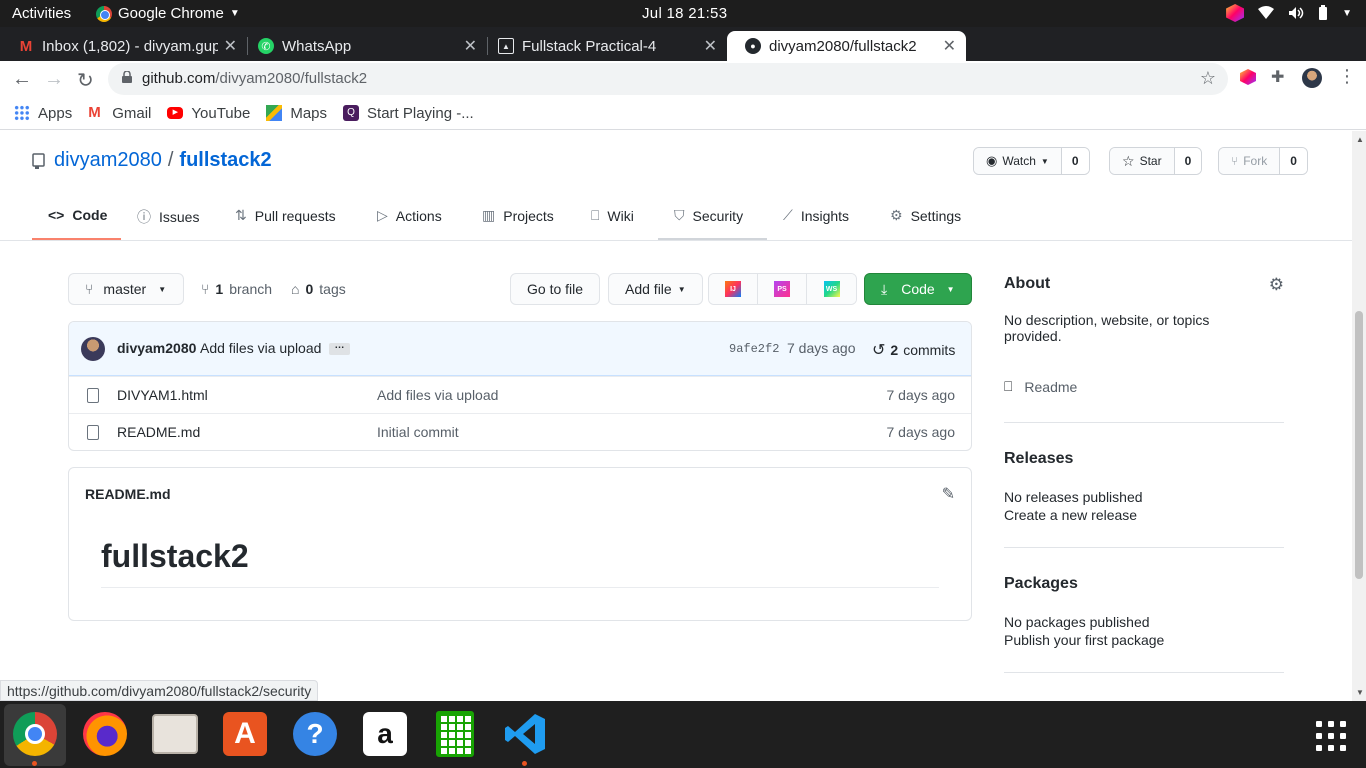 This screenshot has height=768, width=1366. I want to click on jetbrains-toolbox-icon, so click(1235, 13).